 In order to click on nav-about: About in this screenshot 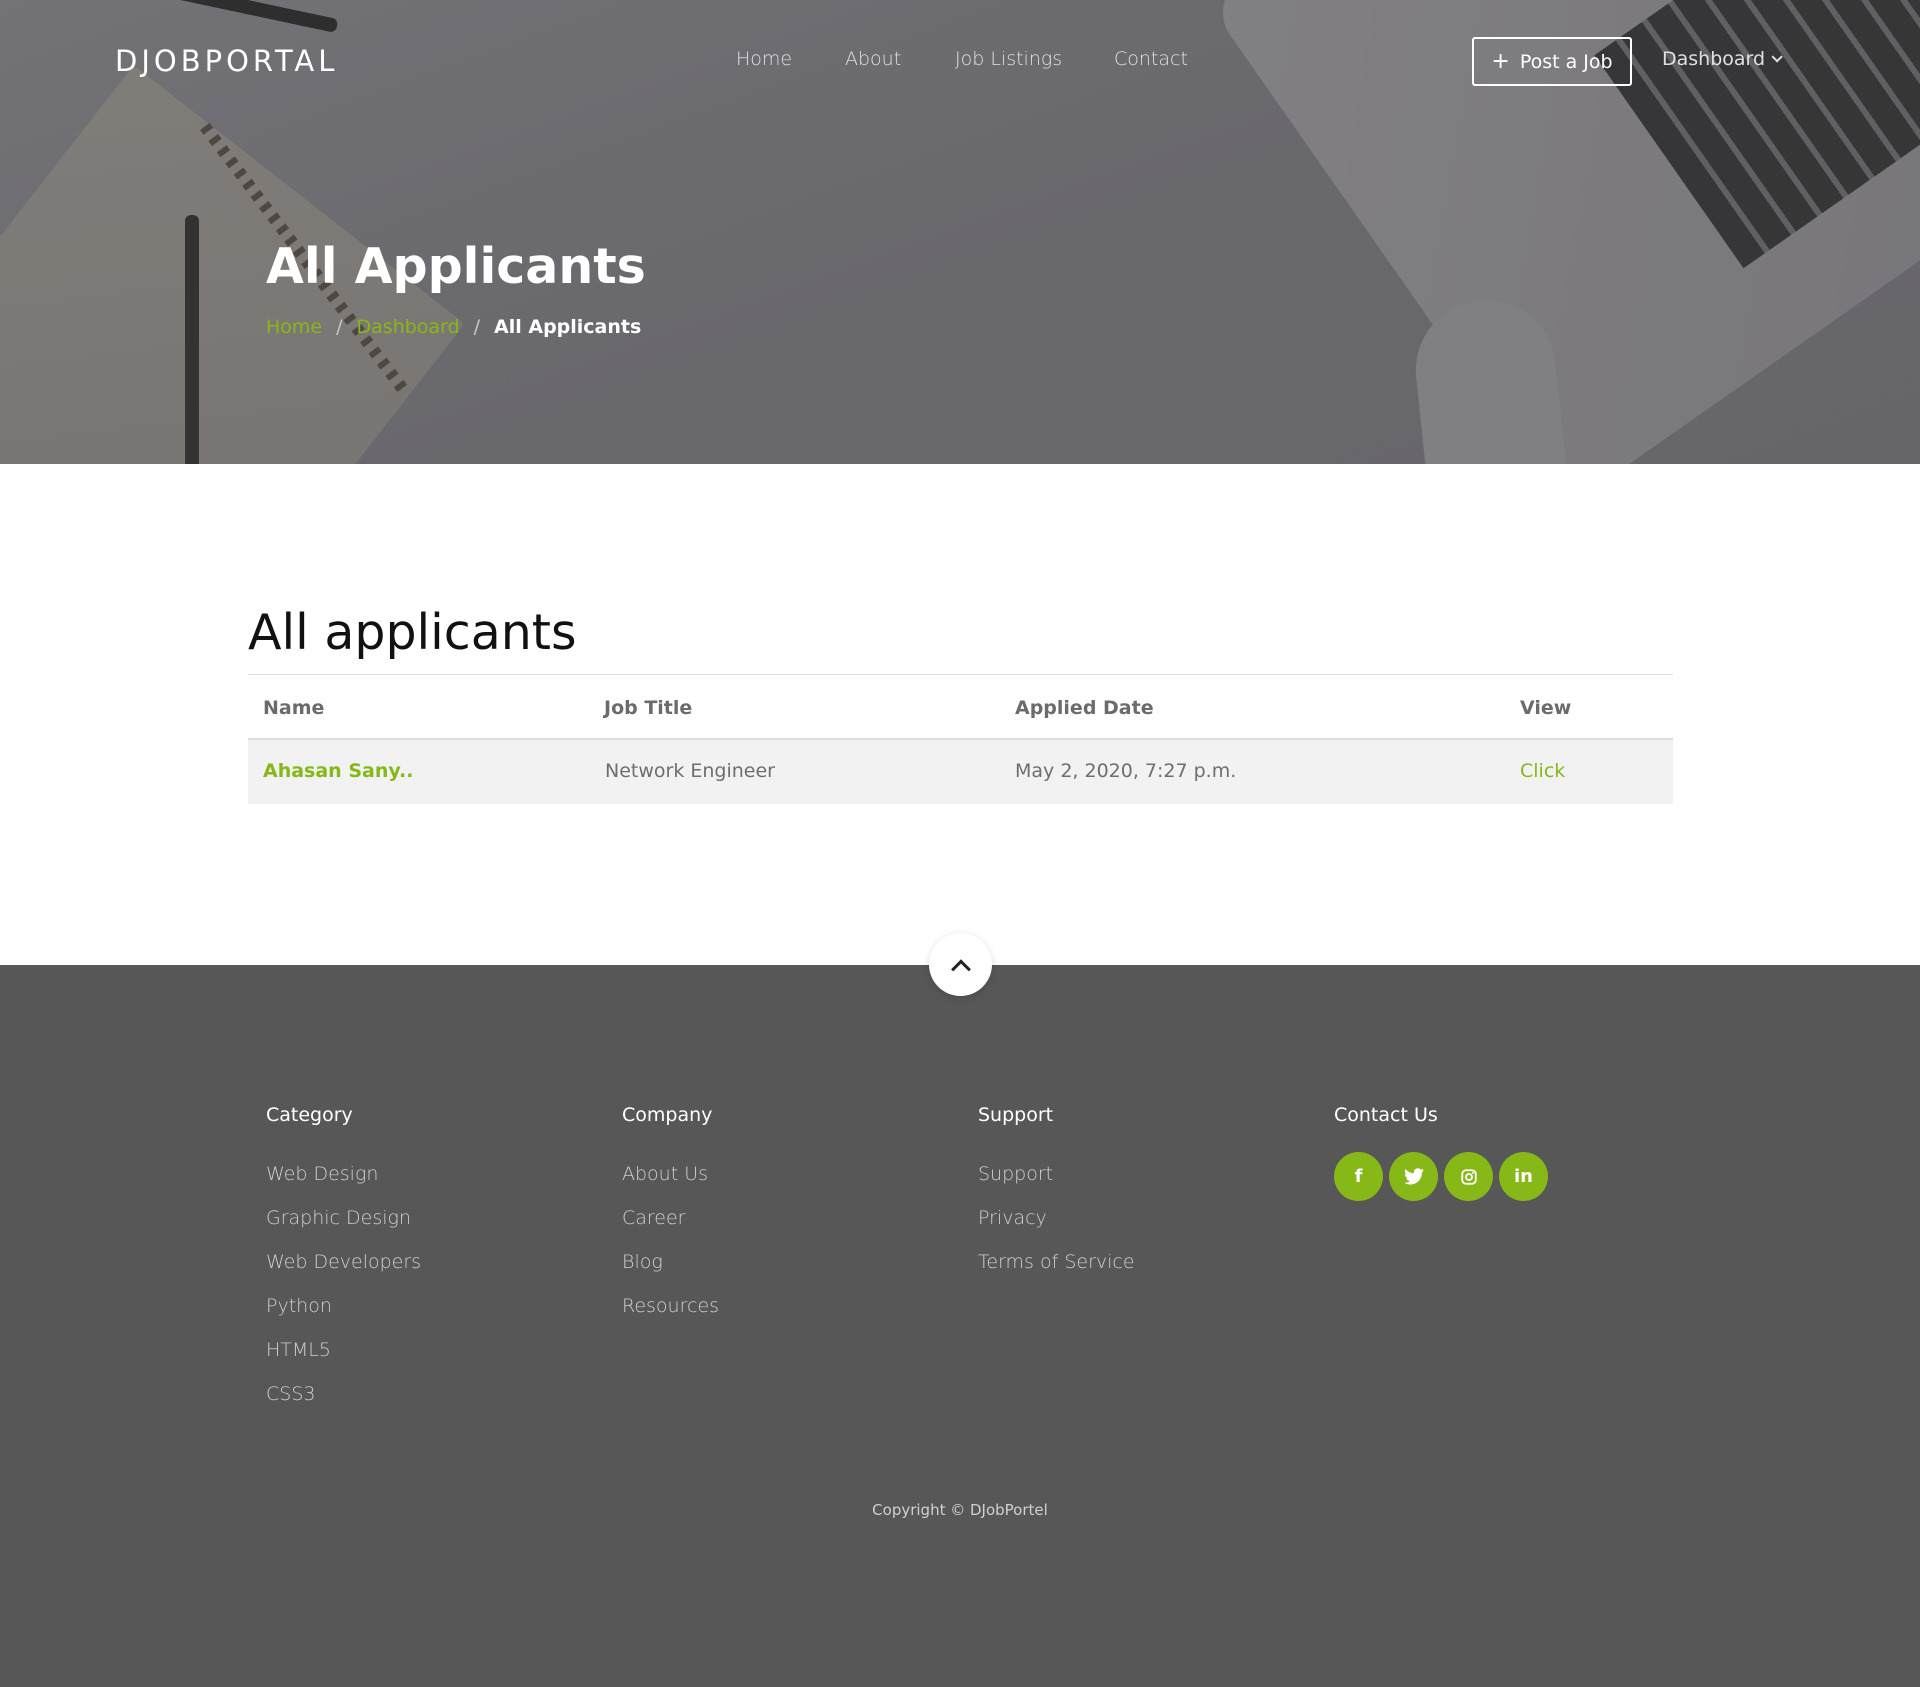, I will do `click(873, 59)`.